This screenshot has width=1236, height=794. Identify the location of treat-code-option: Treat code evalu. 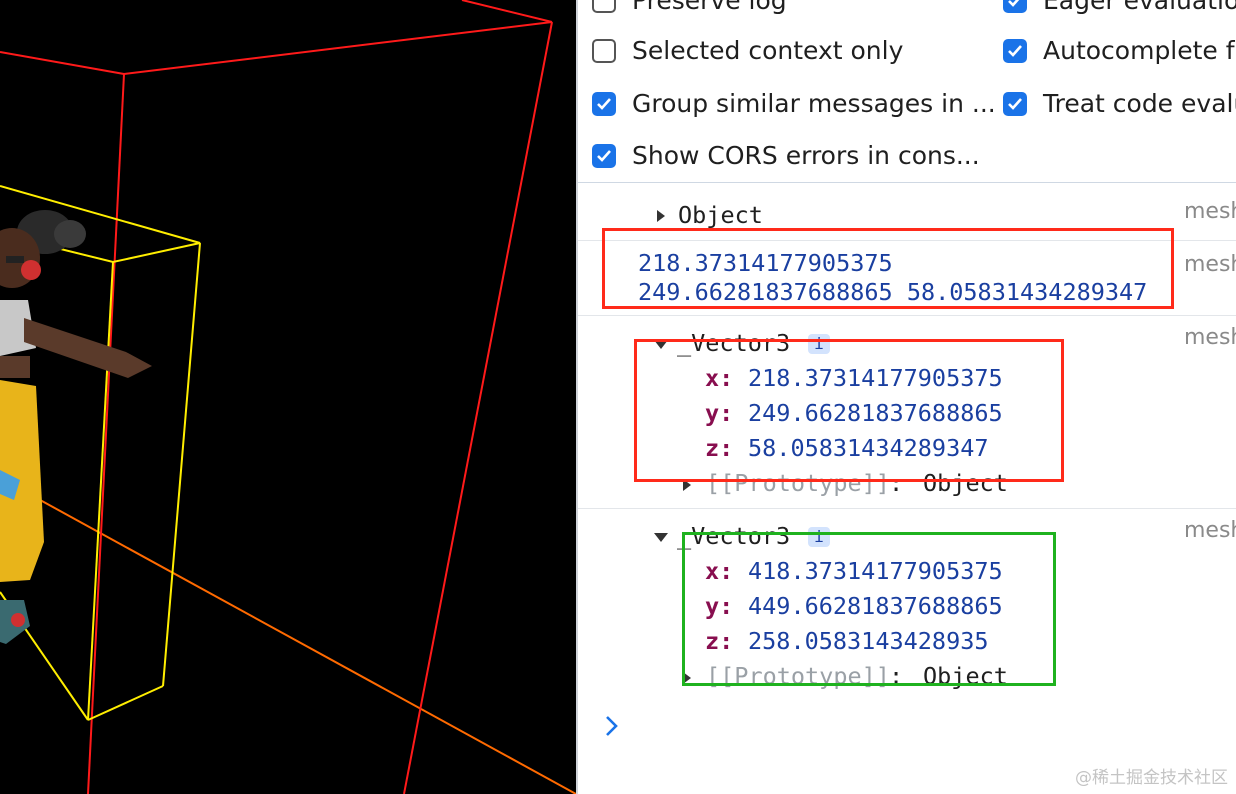
(1119, 103).